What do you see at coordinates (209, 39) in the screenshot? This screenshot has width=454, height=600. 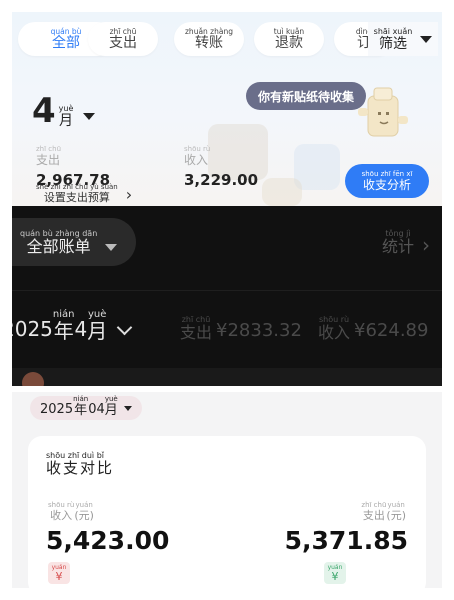 I see `tab-transfer: zhuǎn zhàng 转账` at bounding box center [209, 39].